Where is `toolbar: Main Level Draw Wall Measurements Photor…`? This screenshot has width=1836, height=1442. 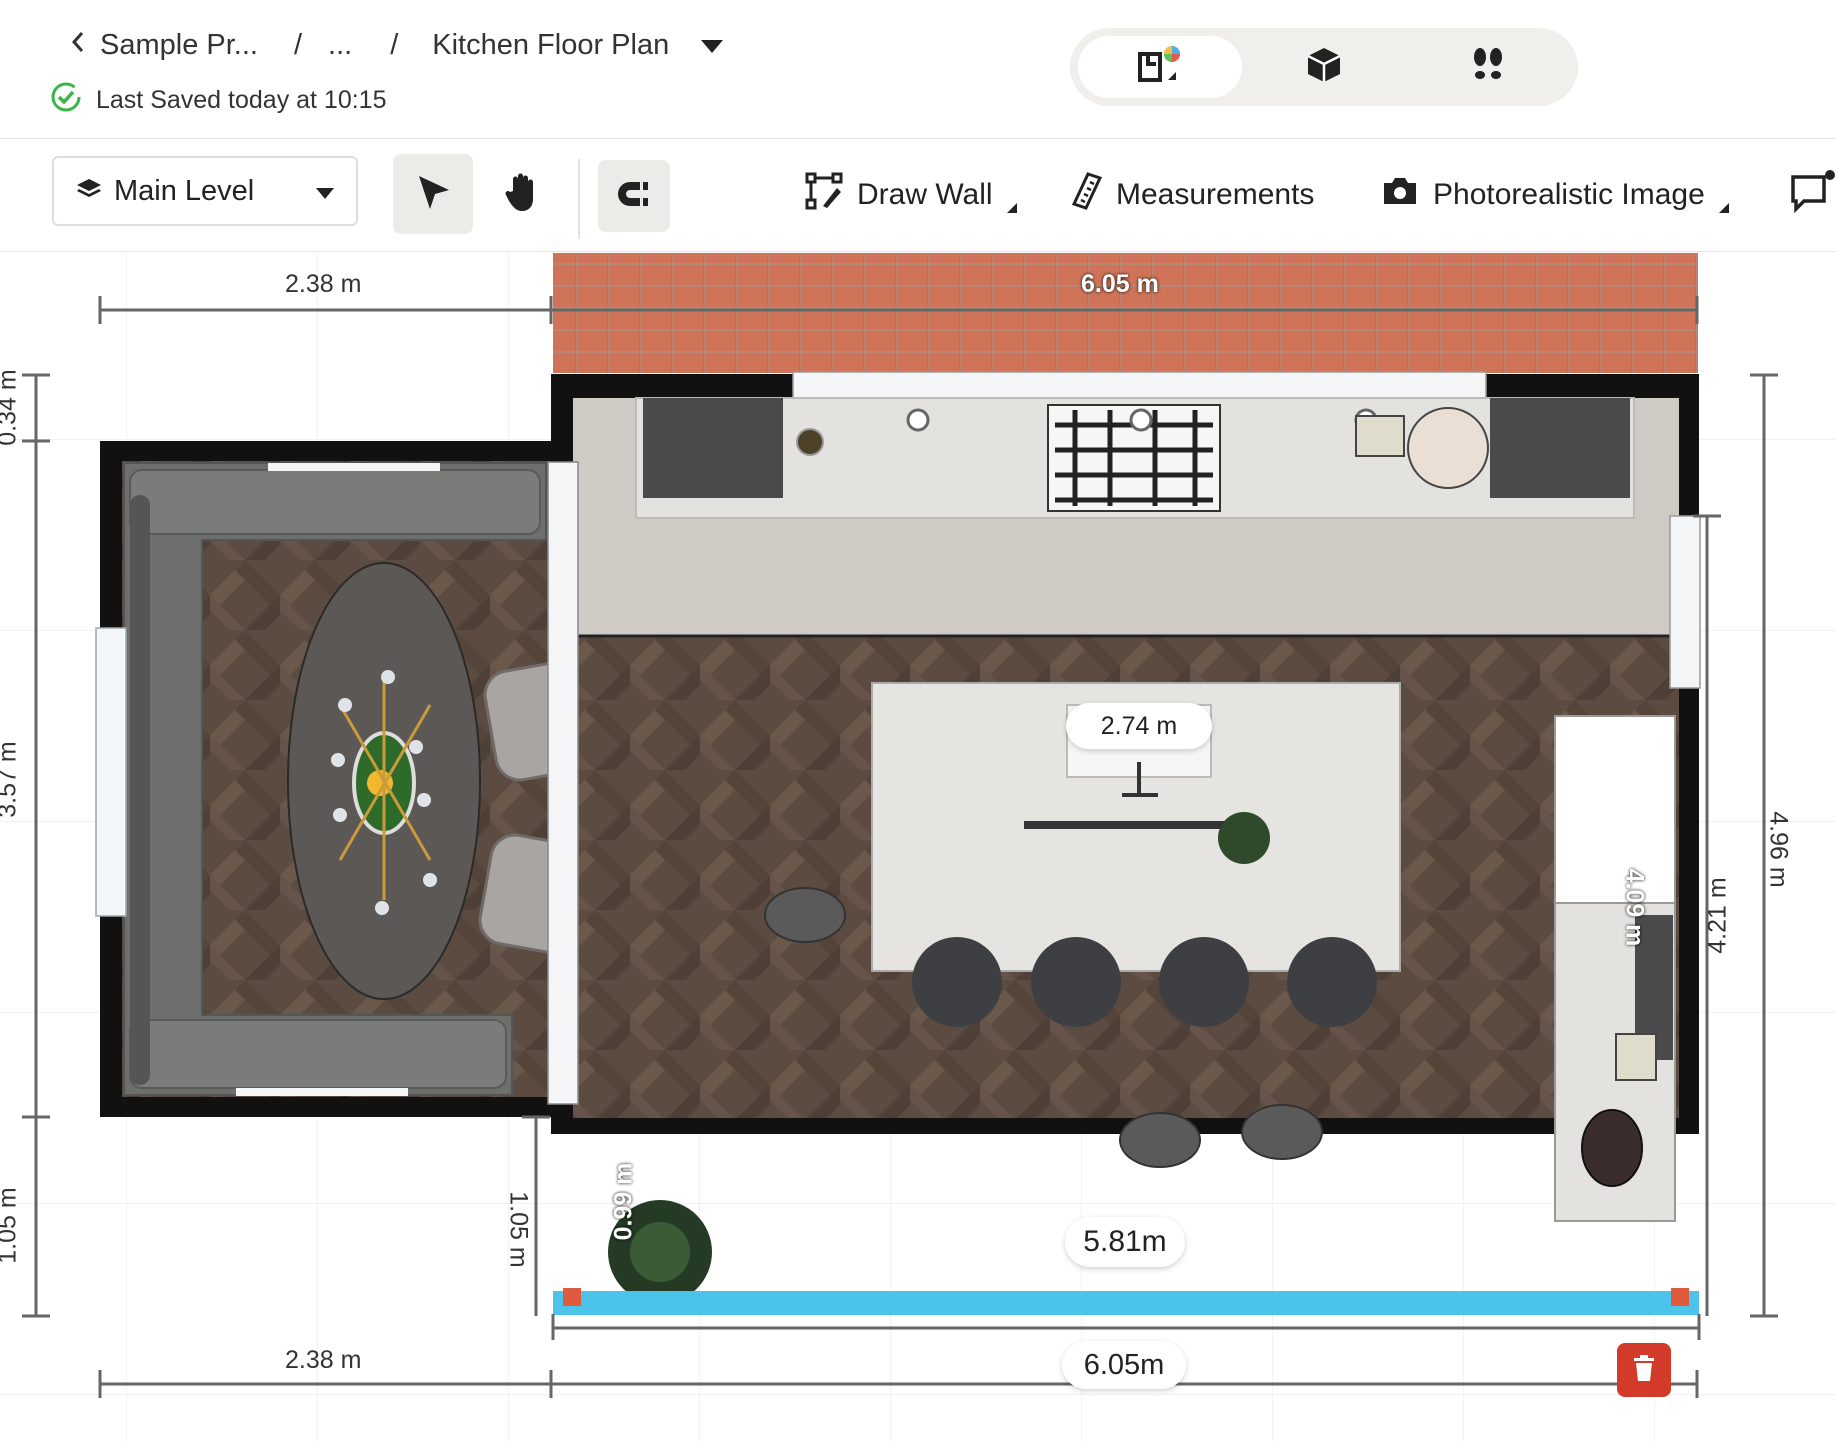 toolbar: Main Level Draw Wall Measurements Photor… is located at coordinates (918, 195).